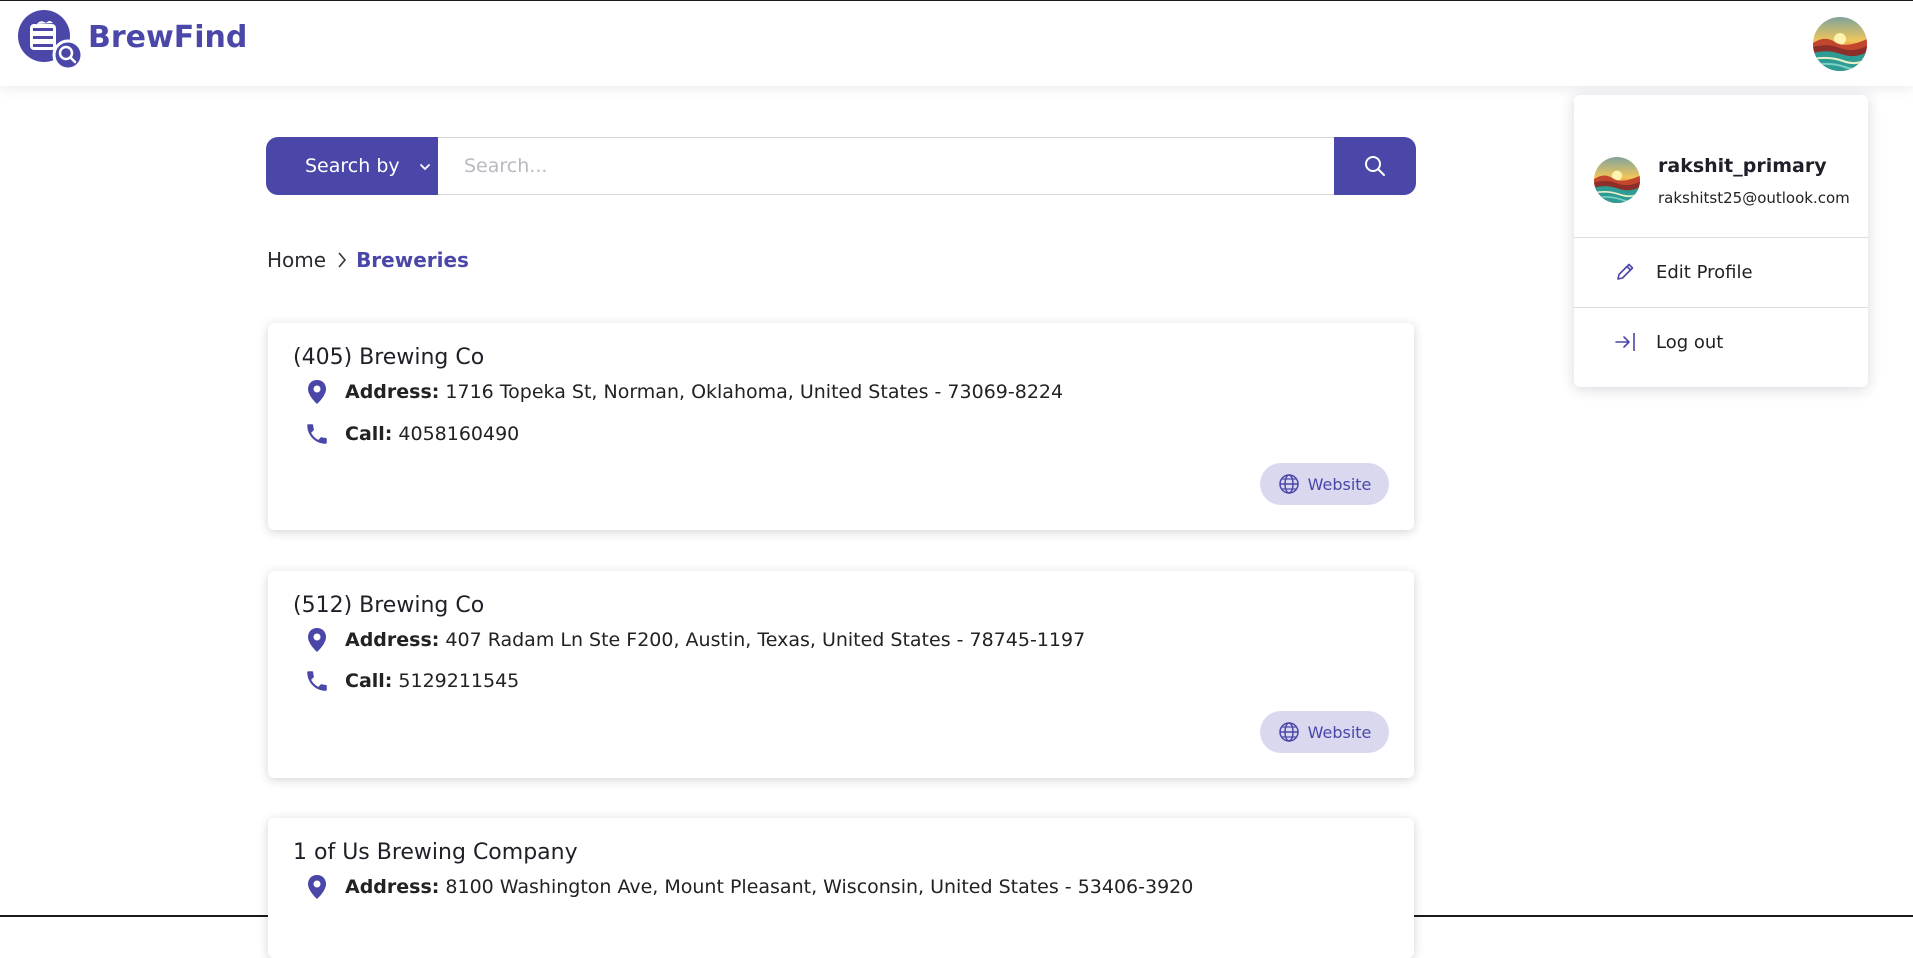  I want to click on brewery-call-row: Call: 5129211545, so click(411, 681).